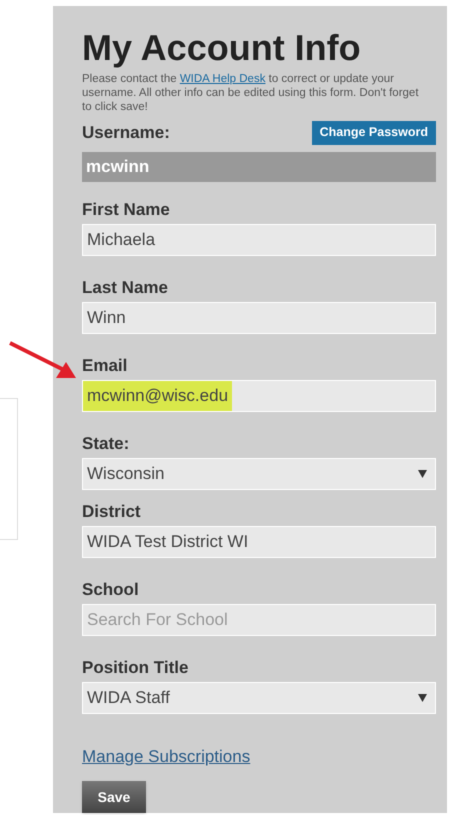 This screenshot has height=815, width=462. Describe the element at coordinates (166, 756) in the screenshot. I see `manage-subscriptions-link: Manage Subscriptions` at that location.